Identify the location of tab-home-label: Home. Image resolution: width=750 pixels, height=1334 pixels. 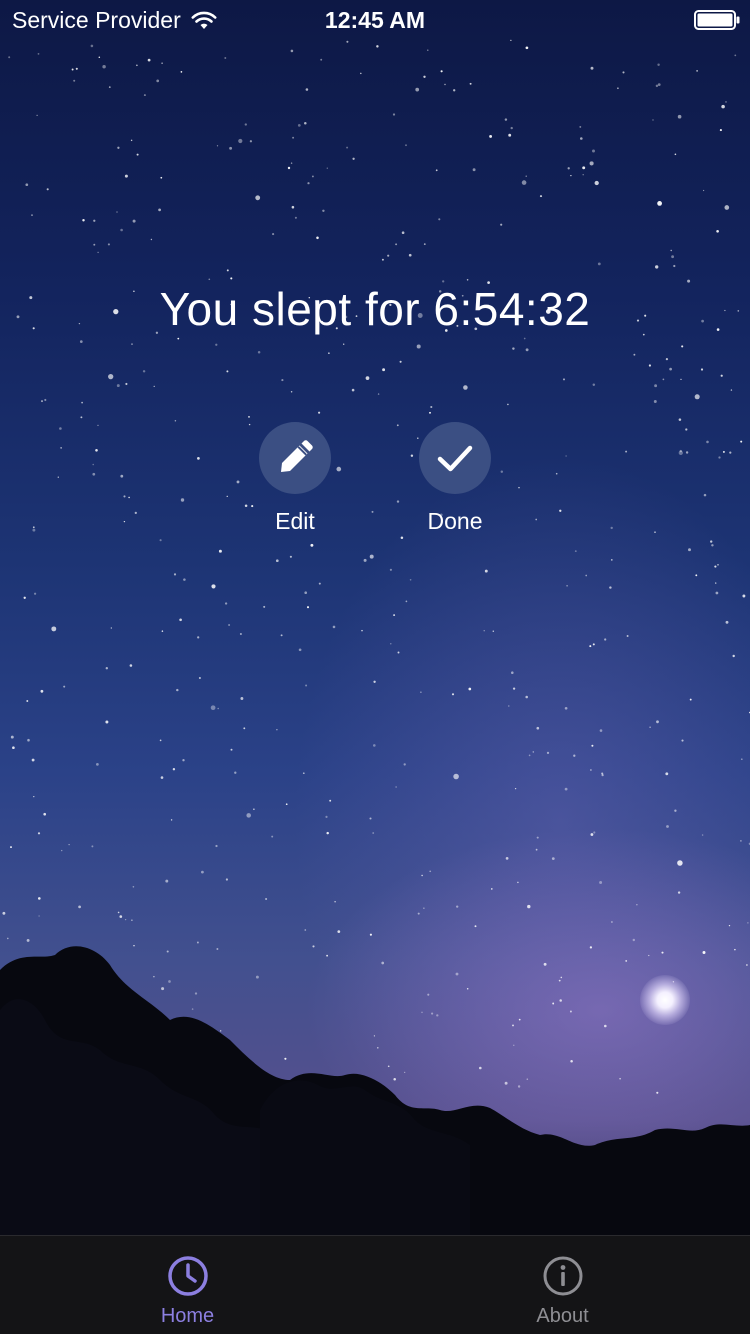
(187, 1316).